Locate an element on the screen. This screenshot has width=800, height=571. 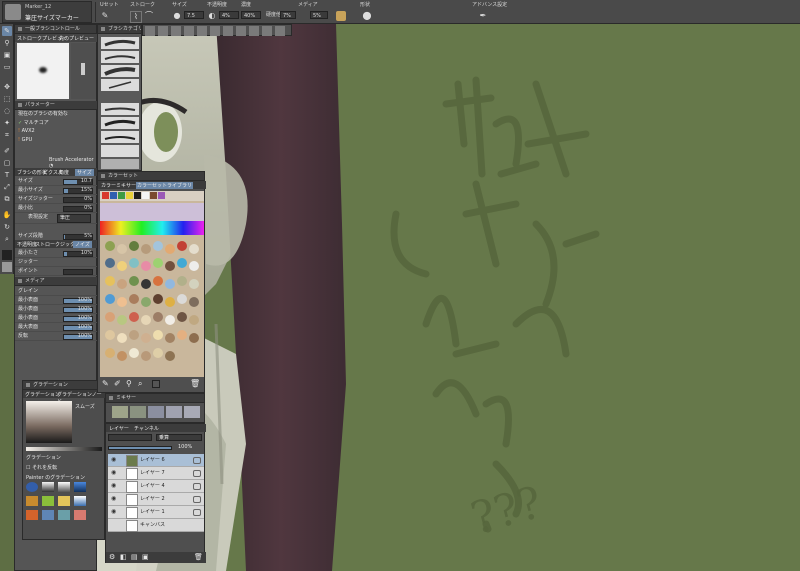
gradient-bar is located at coordinates (64, 449).